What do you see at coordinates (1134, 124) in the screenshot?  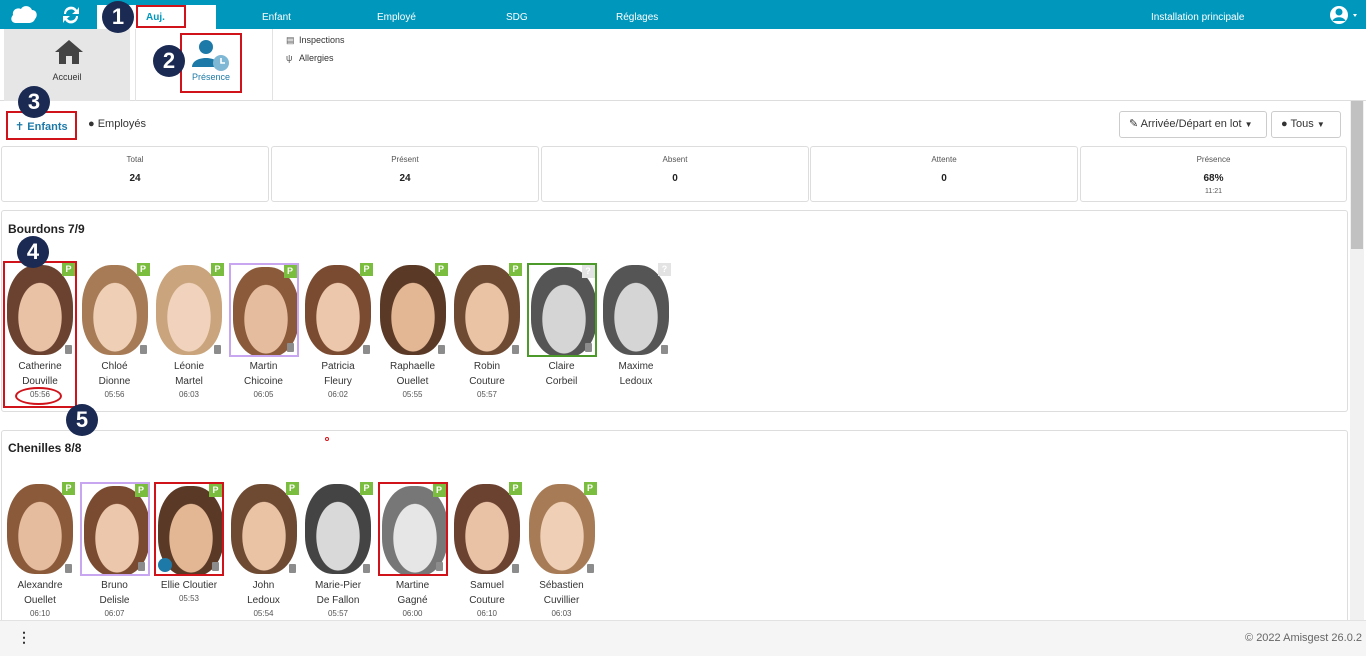 I see `magic-wand-icon: ✎` at bounding box center [1134, 124].